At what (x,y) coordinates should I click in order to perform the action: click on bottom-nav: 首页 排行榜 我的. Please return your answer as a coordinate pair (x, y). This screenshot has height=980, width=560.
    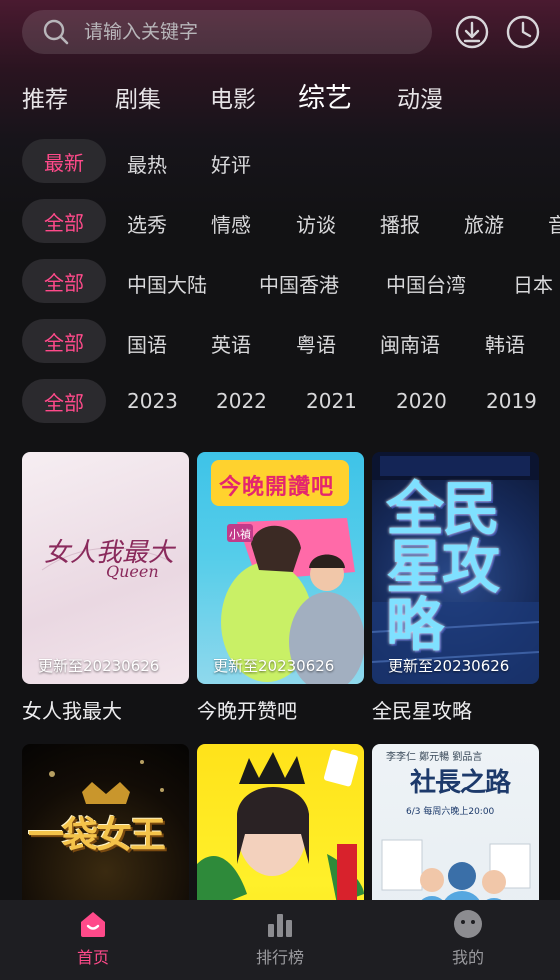
    Looking at the image, I should click on (280, 940).